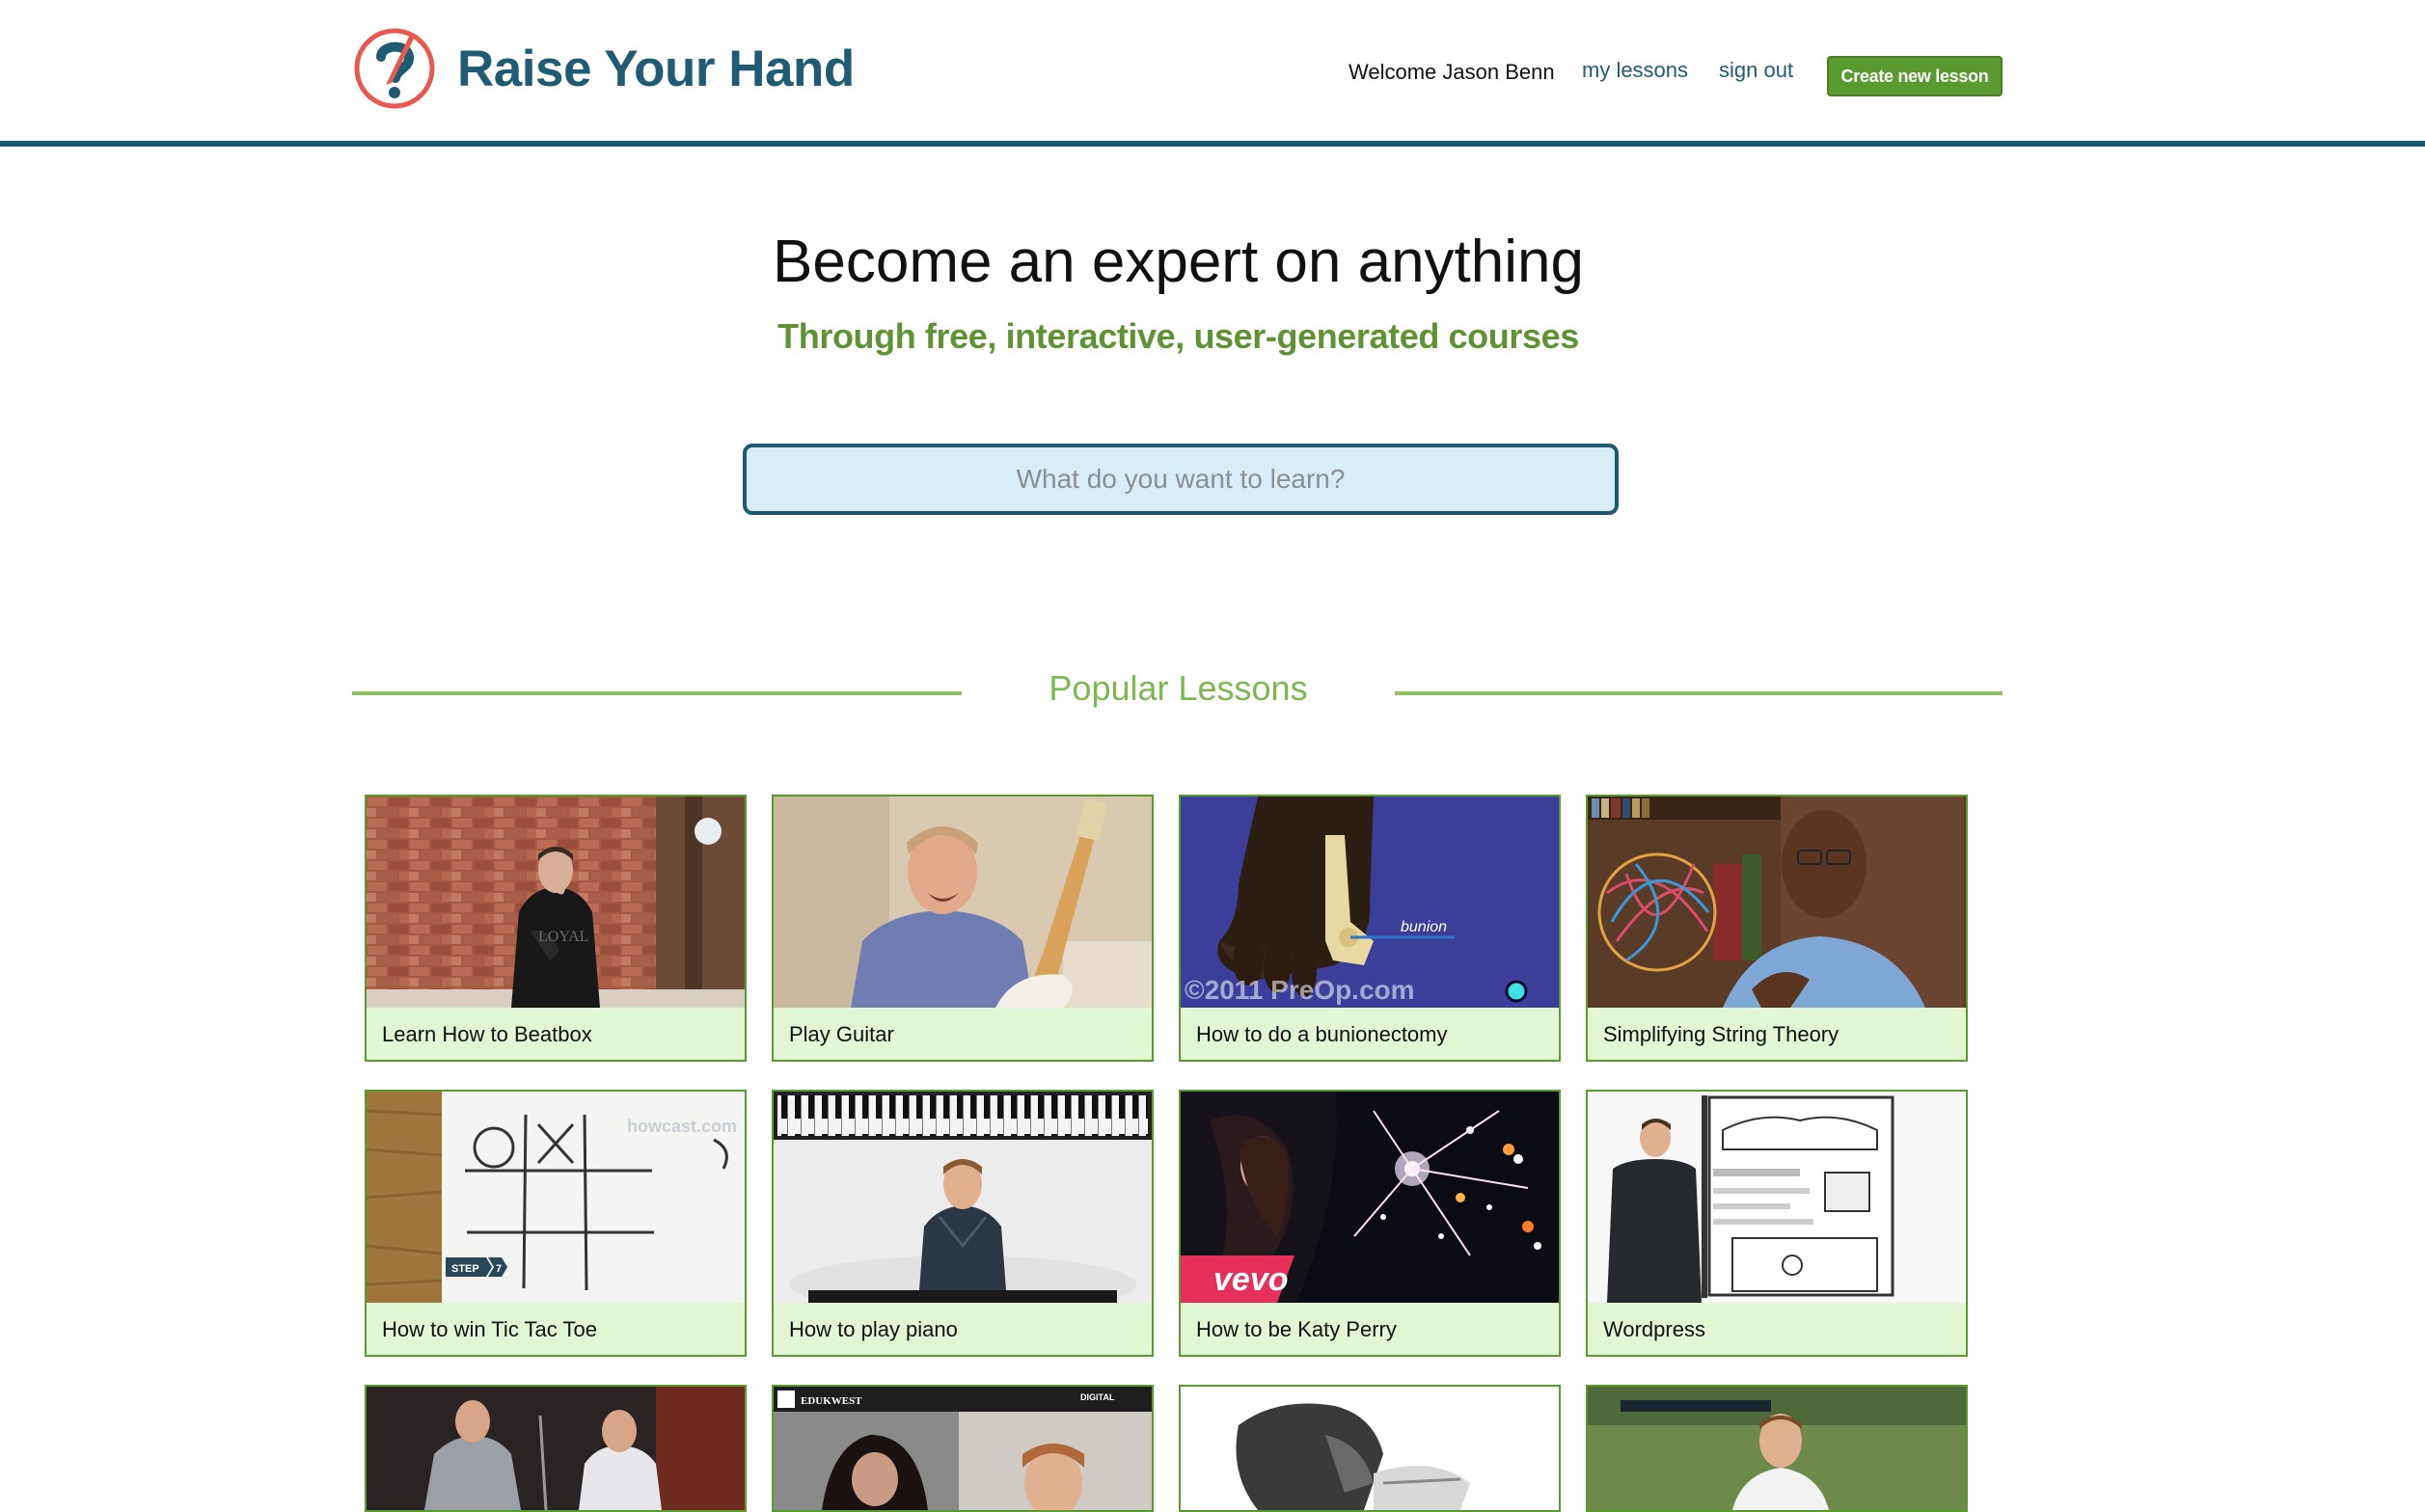 Image resolution: width=2425 pixels, height=1512 pixels. What do you see at coordinates (1300, 990) in the screenshot?
I see `preop-watermark: ©2011 PreOp.com` at bounding box center [1300, 990].